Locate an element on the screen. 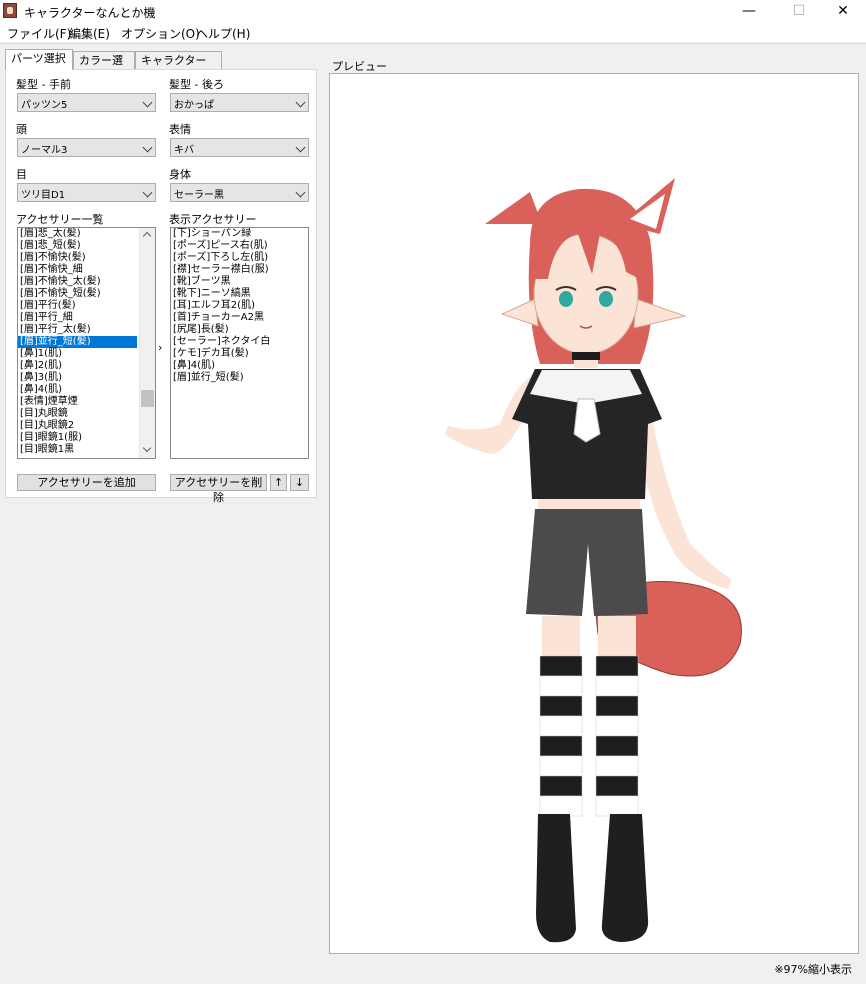 This screenshot has height=984, width=866. accessory-item: [鼻]2(肌) is located at coordinates (86, 366).